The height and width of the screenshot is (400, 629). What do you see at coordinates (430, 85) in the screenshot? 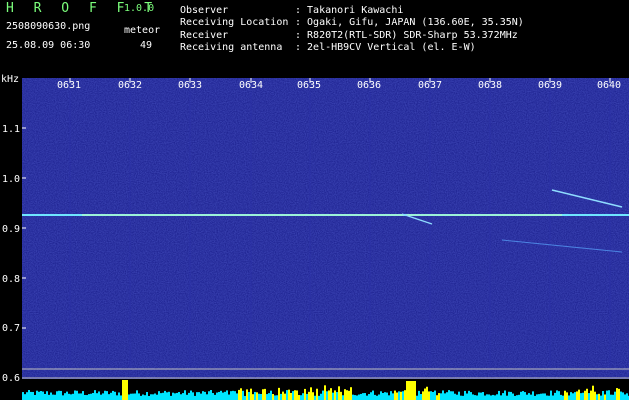
I see `x-tick-0637: 0637` at bounding box center [430, 85].